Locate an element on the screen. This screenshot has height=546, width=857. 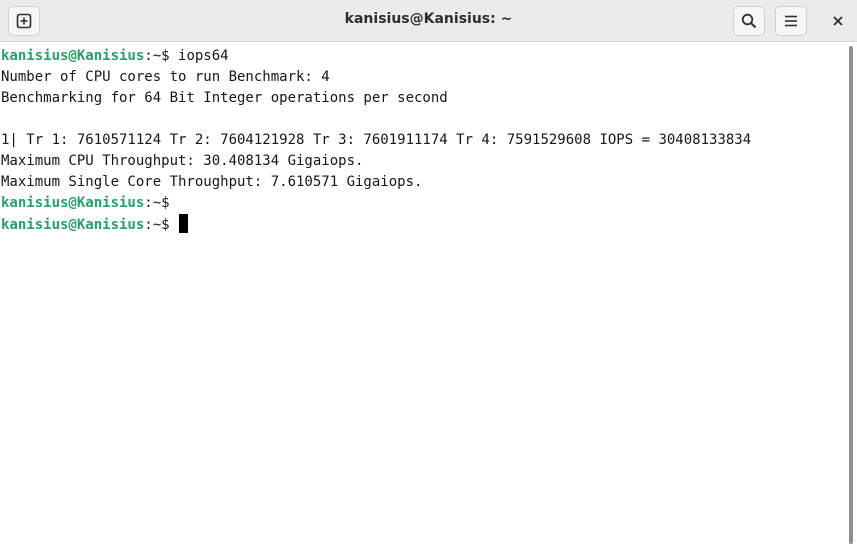
menu-button is located at coordinates (791, 21).